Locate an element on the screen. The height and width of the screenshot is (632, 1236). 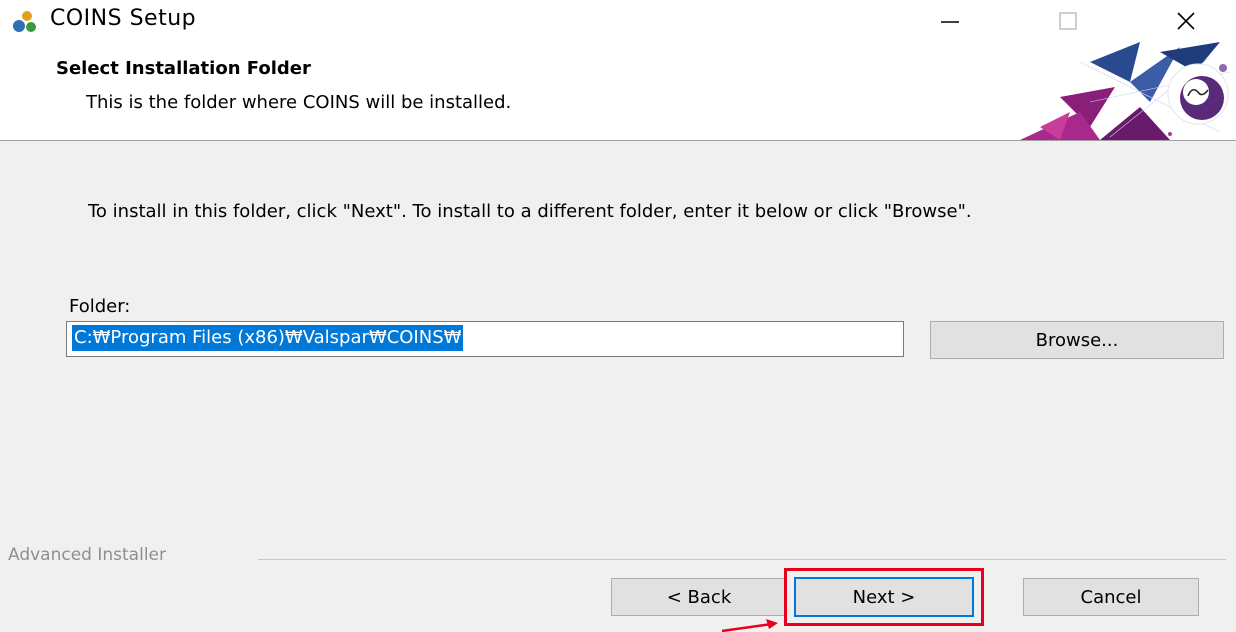
next-button: Next > is located at coordinates (884, 597).